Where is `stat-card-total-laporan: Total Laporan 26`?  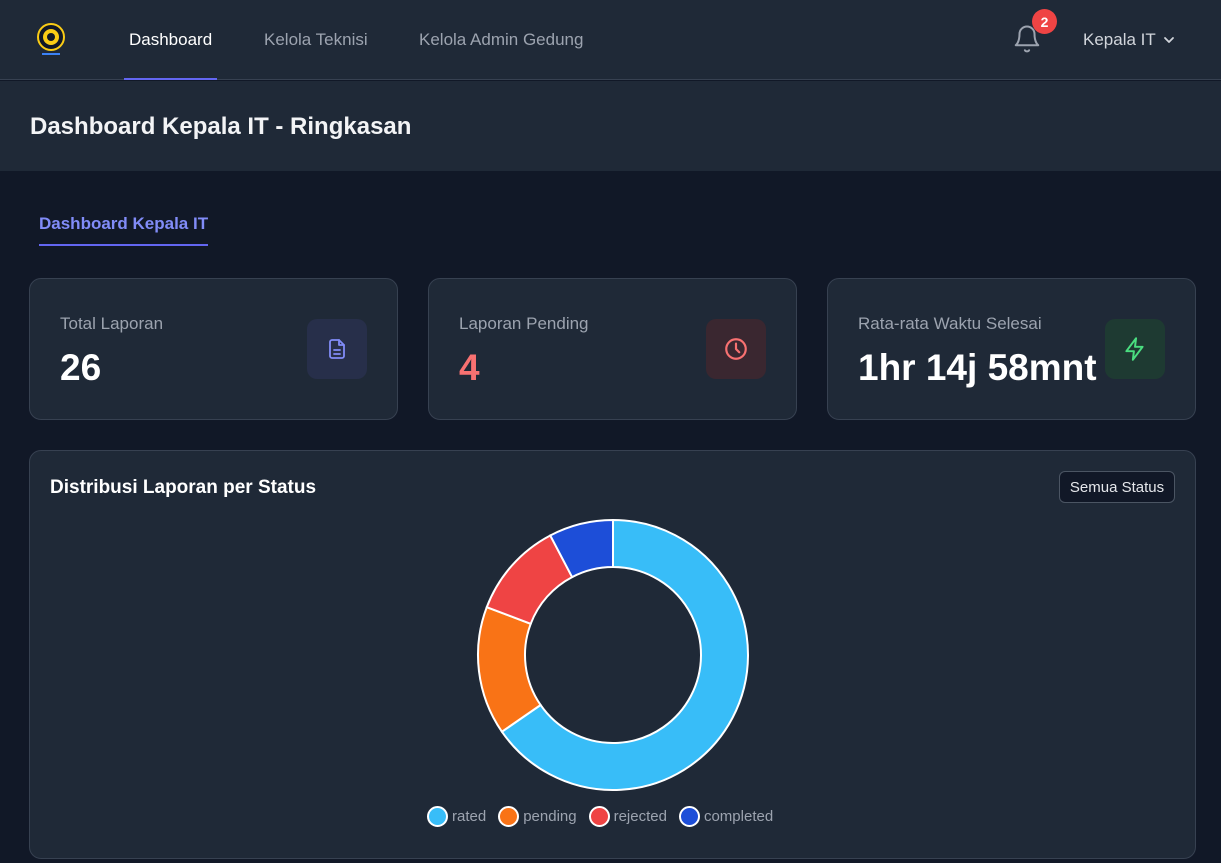
stat-card-total-laporan: Total Laporan 26 is located at coordinates (213, 349).